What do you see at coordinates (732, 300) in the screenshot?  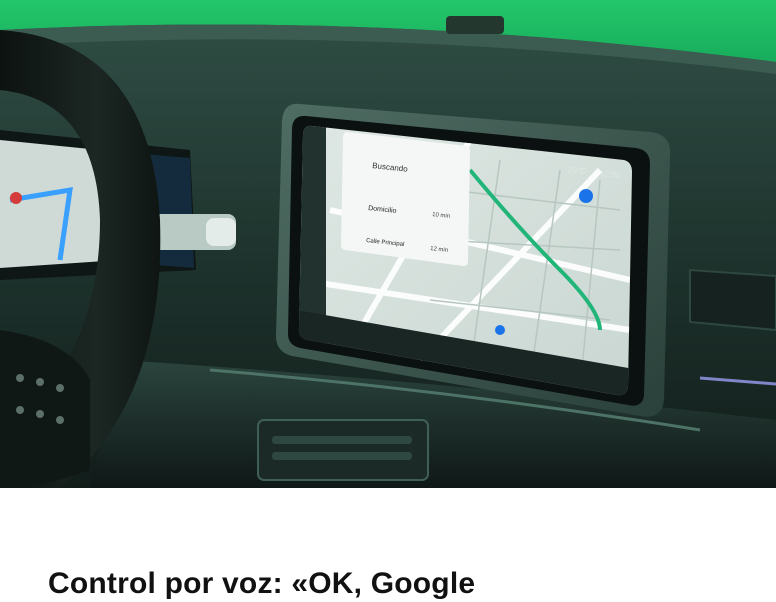 I see `right-vent` at bounding box center [732, 300].